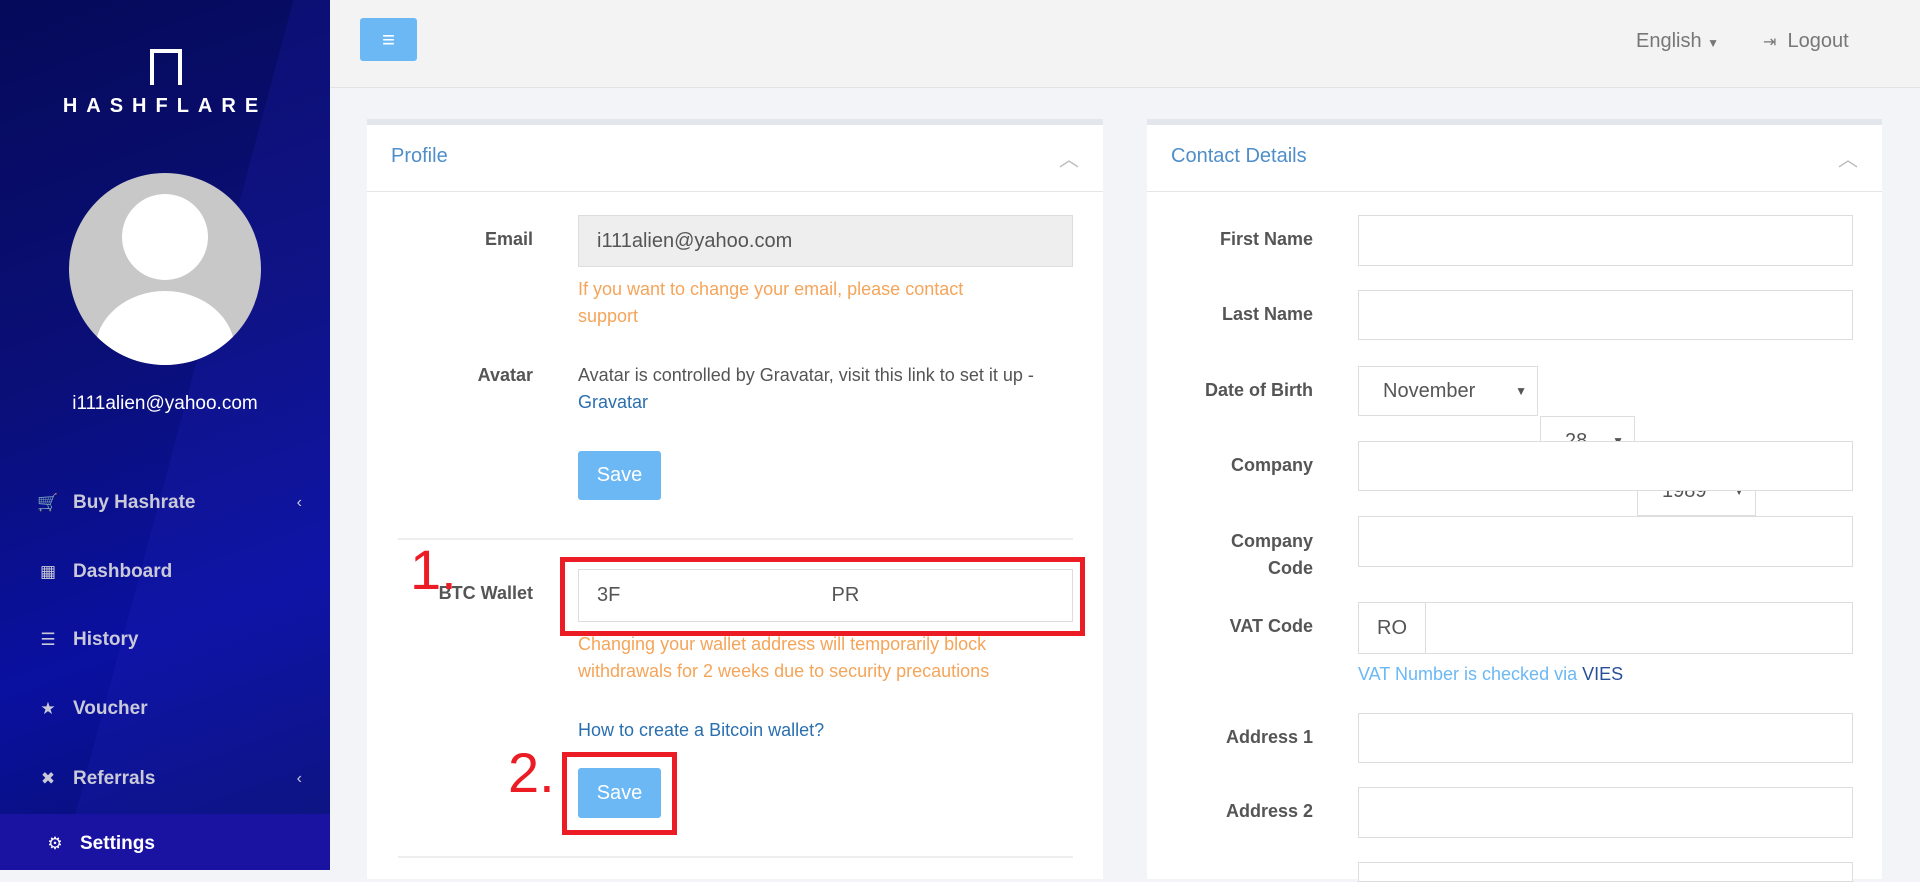 The image size is (1920, 882). What do you see at coordinates (505, 375) in the screenshot?
I see `avatar-label: Avatar` at bounding box center [505, 375].